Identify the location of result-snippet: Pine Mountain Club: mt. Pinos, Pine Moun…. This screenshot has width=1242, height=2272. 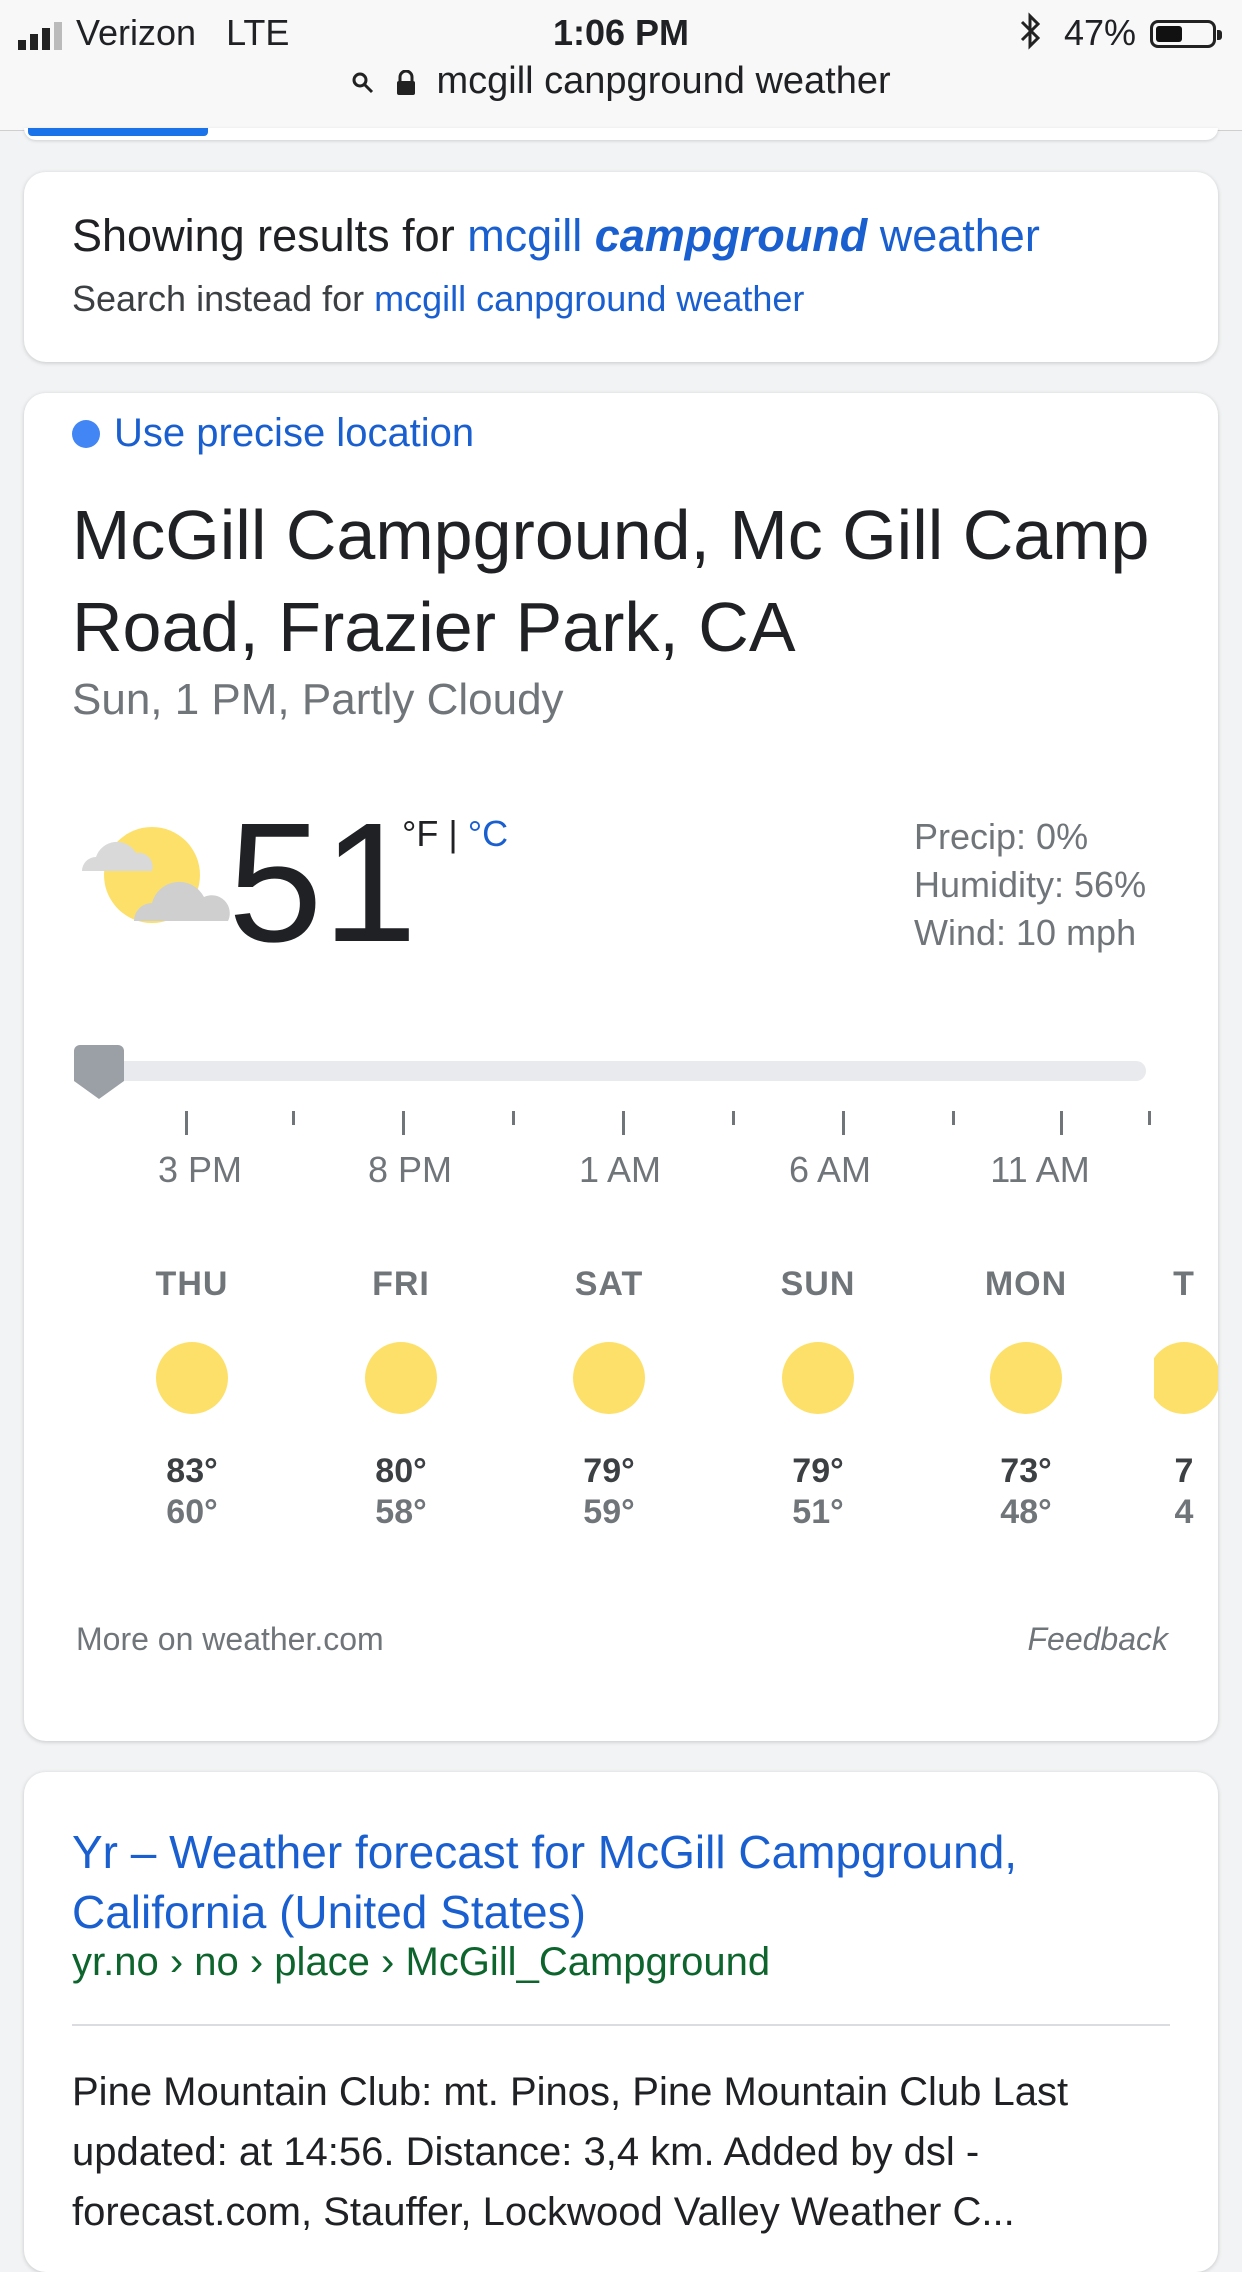
(570, 2152).